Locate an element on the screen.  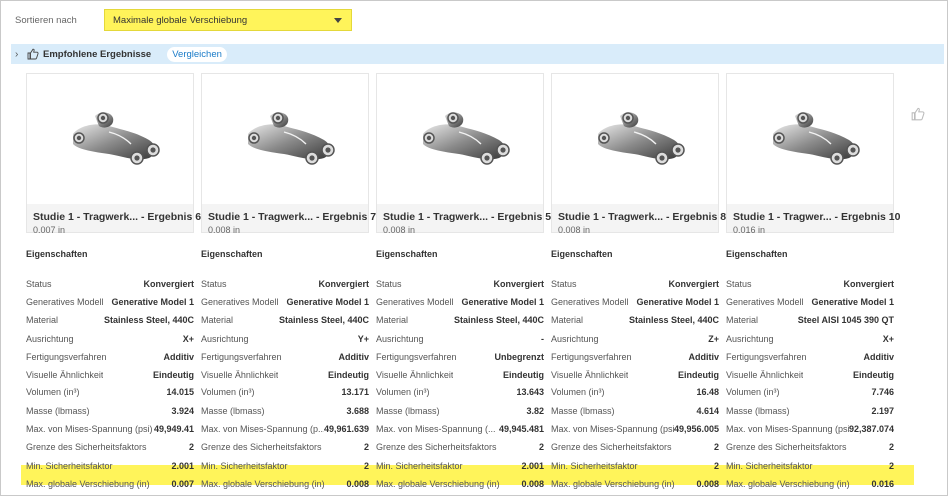
property-value: Additiv is located at coordinates (879, 357).